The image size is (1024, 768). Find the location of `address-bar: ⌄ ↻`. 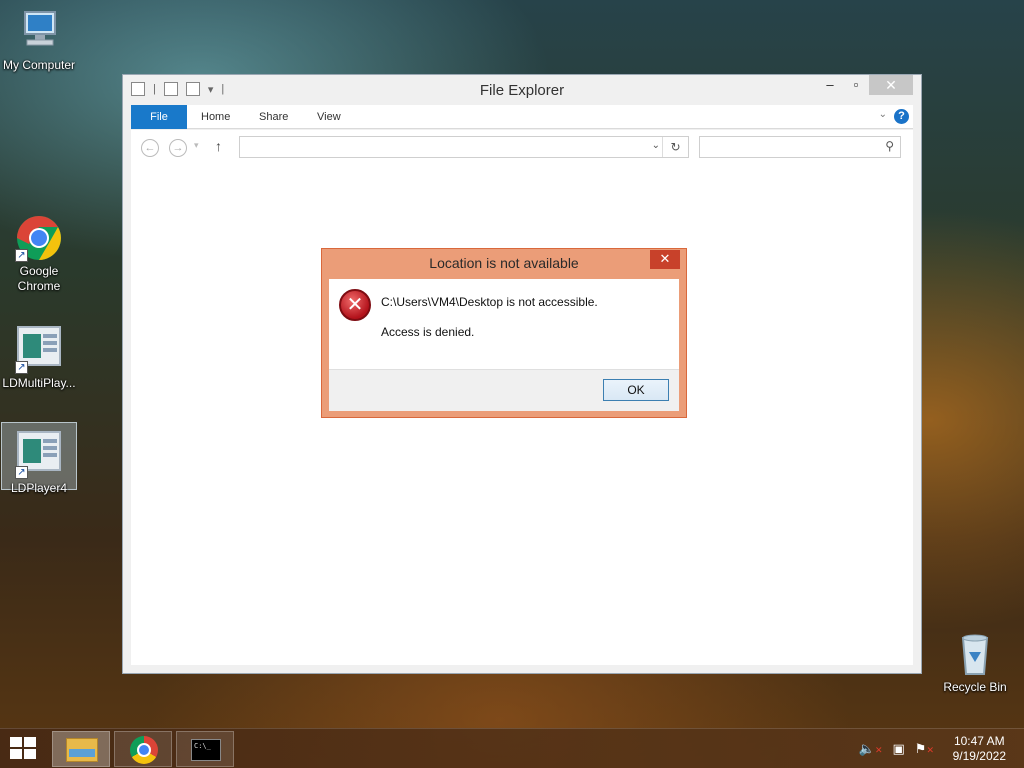

address-bar: ⌄ ↻ is located at coordinates (464, 147).